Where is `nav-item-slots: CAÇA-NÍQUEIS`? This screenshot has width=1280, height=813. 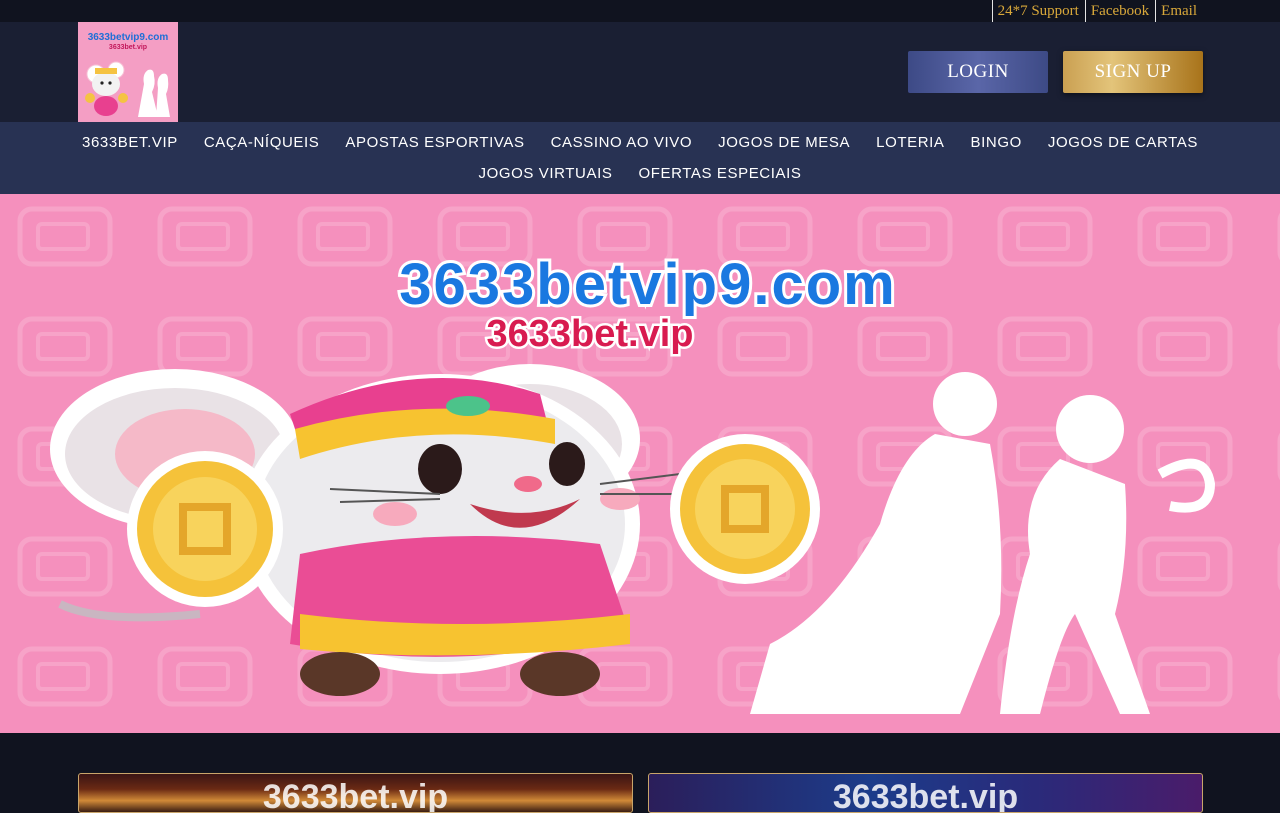 nav-item-slots: CAÇA-NÍQUEIS is located at coordinates (262, 143).